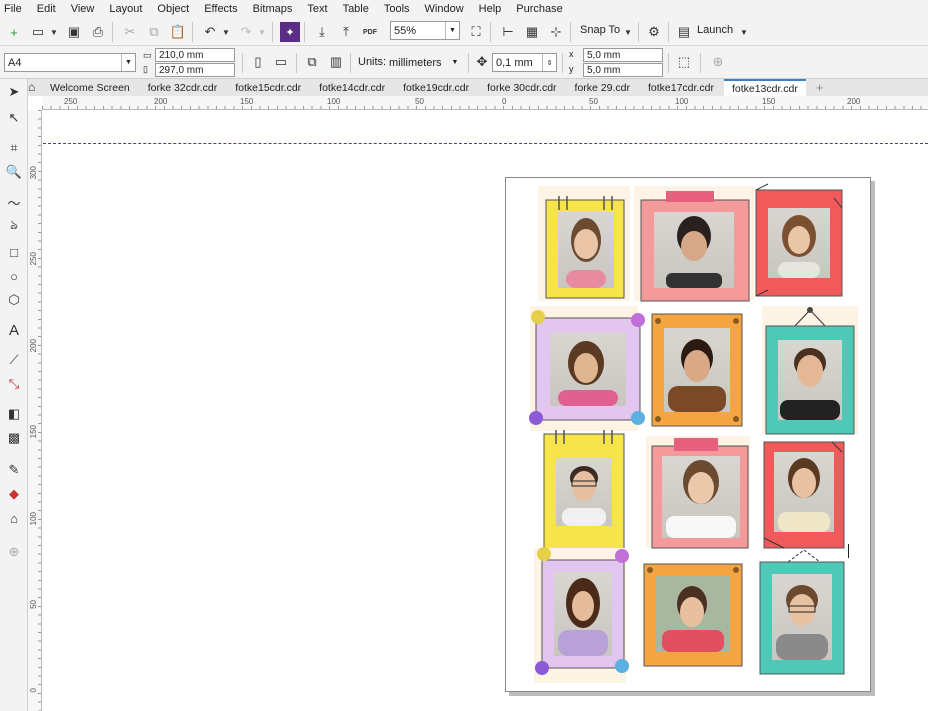 The width and height of the screenshot is (928, 711). What do you see at coordinates (195, 70) in the screenshot?
I see `page-height-field: 297,0 mm` at bounding box center [195, 70].